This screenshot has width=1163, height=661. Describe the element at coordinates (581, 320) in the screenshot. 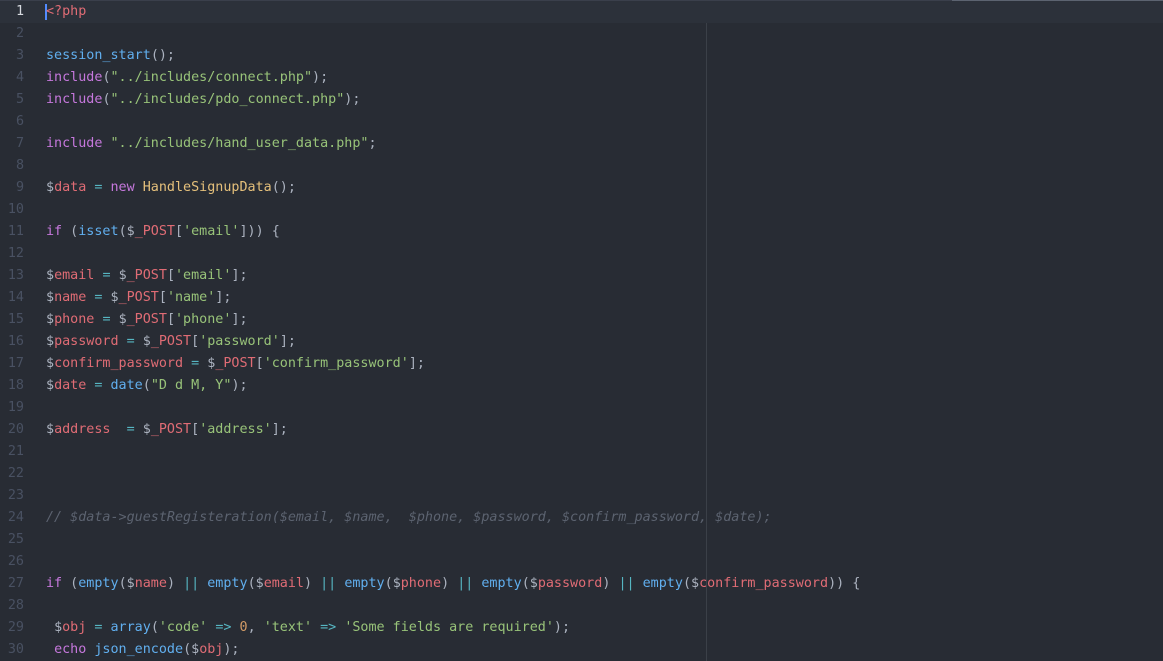

I see `code-line: 15 $phone = $_POST['phone'];` at that location.